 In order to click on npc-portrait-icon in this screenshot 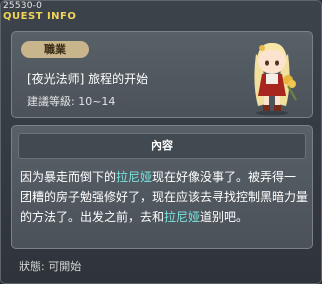, I will do `click(275, 79)`.